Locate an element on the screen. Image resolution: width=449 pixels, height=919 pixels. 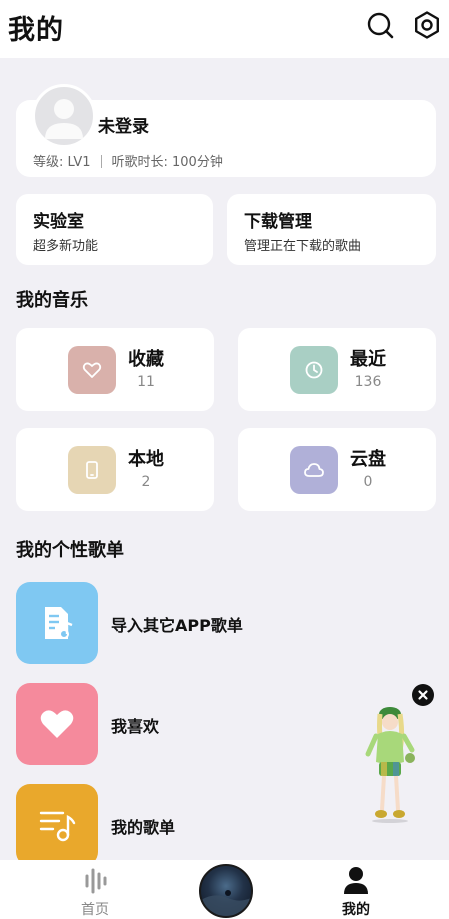
phone-icon is located at coordinates (92, 470).